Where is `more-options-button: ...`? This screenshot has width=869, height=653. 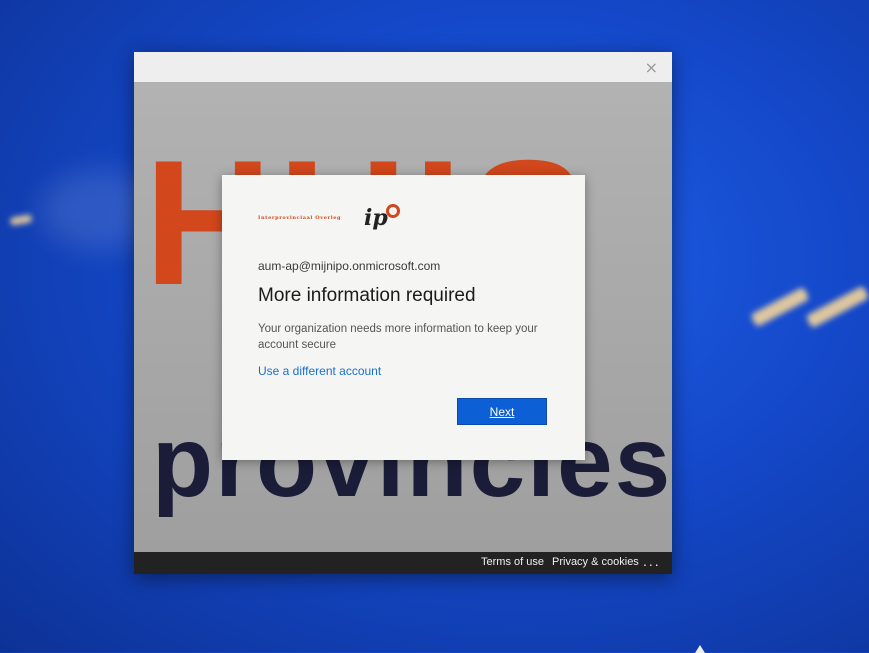 more-options-button: ... is located at coordinates (652, 561).